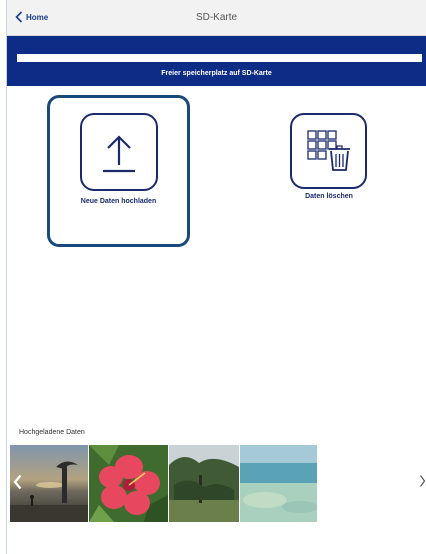 The image size is (426, 554). I want to click on header-bar: Home SD-Karte, so click(216, 18).